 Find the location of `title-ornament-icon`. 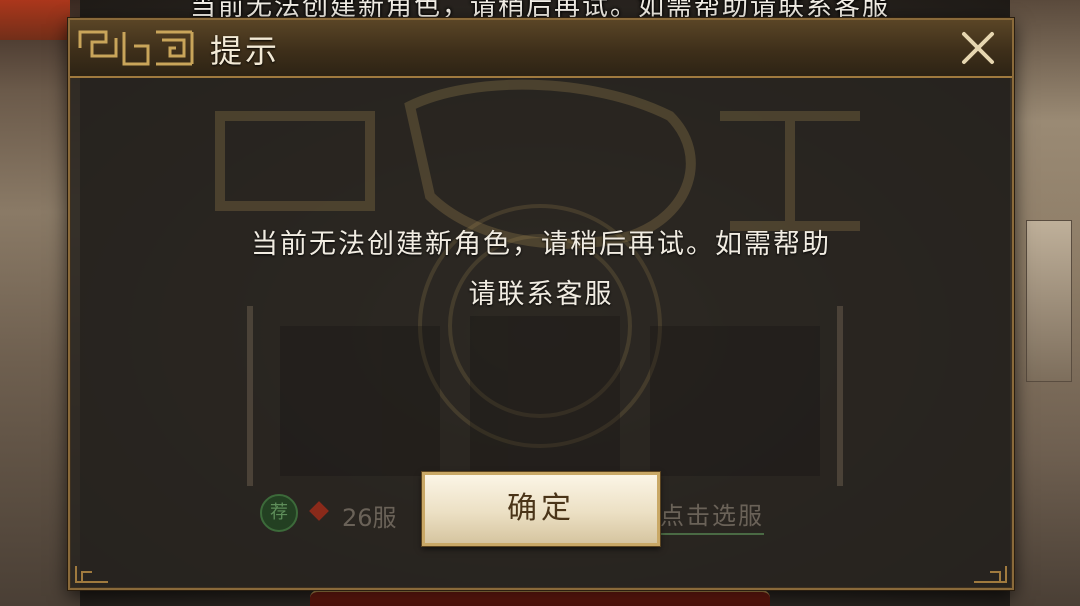

title-ornament-icon is located at coordinates (136, 48).